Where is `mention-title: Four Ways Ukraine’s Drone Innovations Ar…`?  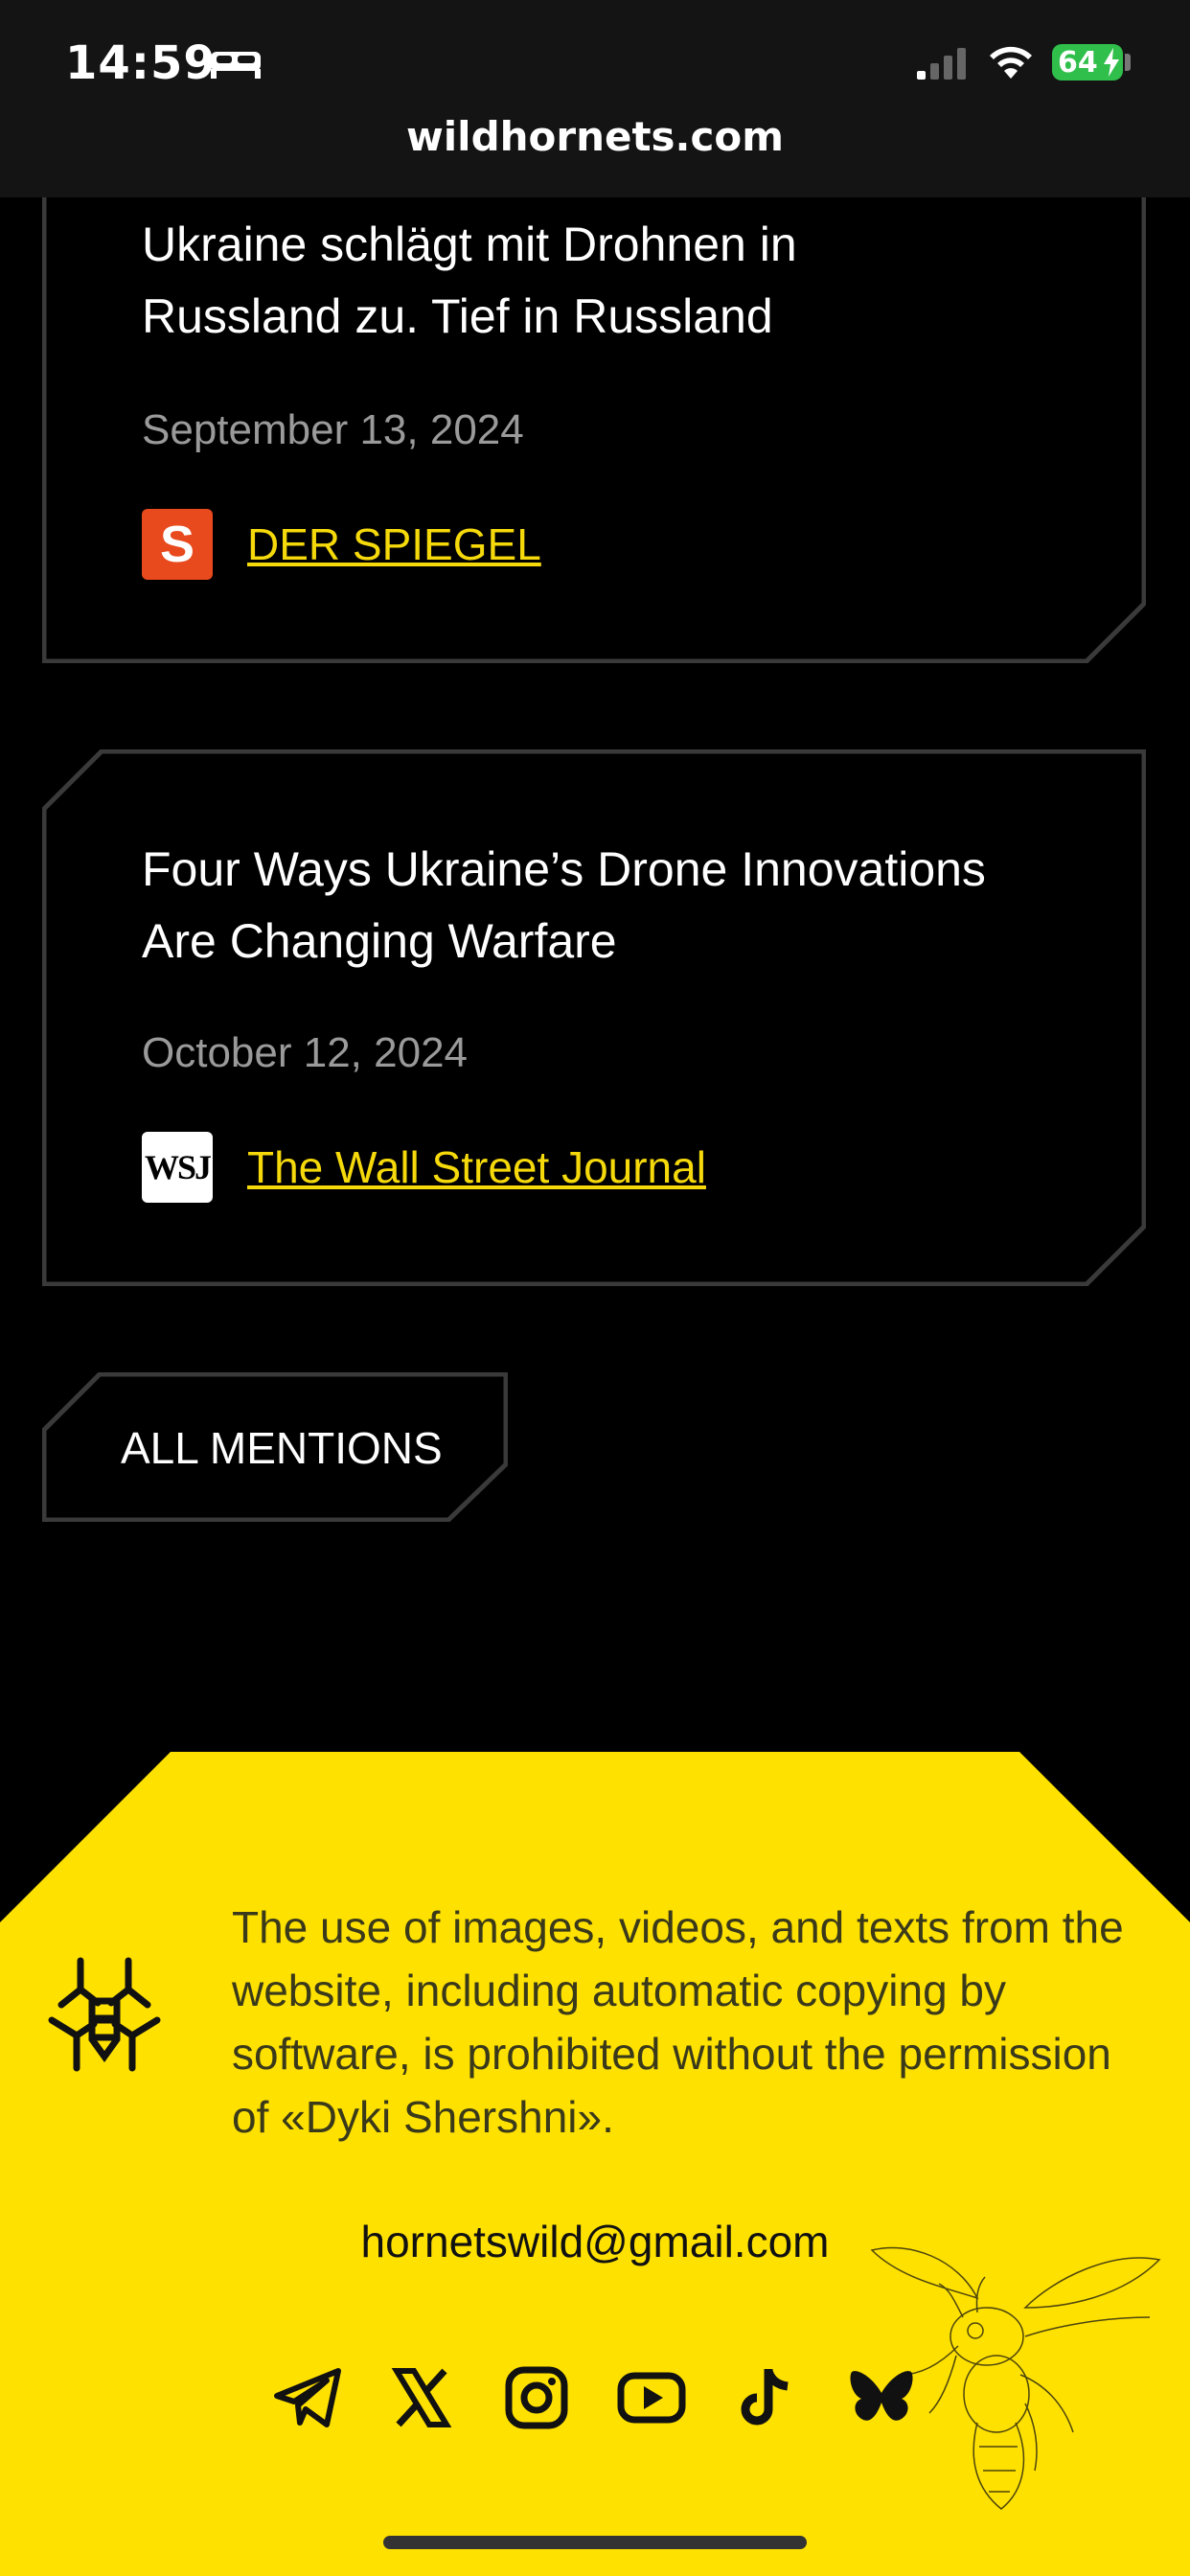
mention-title: Four Ways Ukraine’s Drone Innovations Ar… is located at coordinates (573, 906).